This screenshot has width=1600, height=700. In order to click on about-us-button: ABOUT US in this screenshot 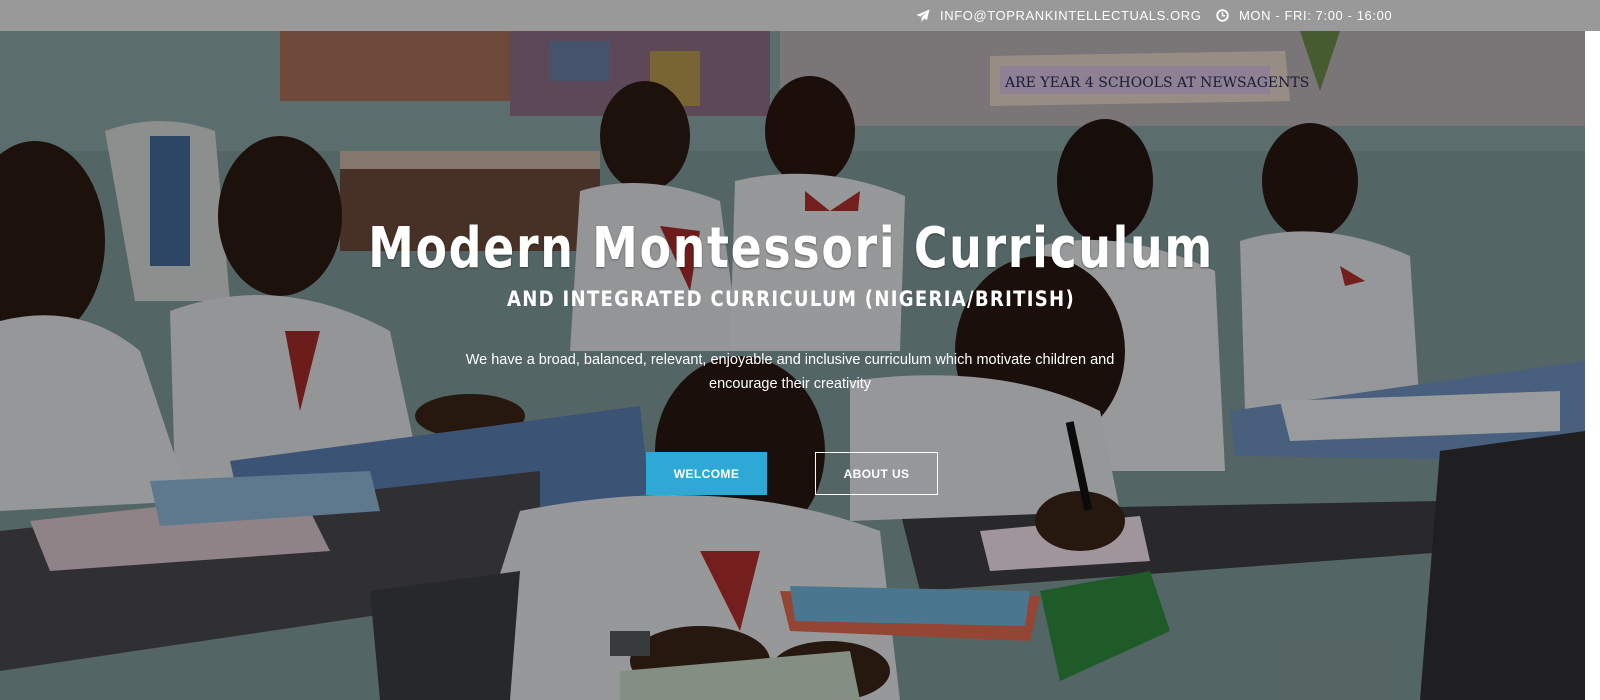, I will do `click(876, 473)`.